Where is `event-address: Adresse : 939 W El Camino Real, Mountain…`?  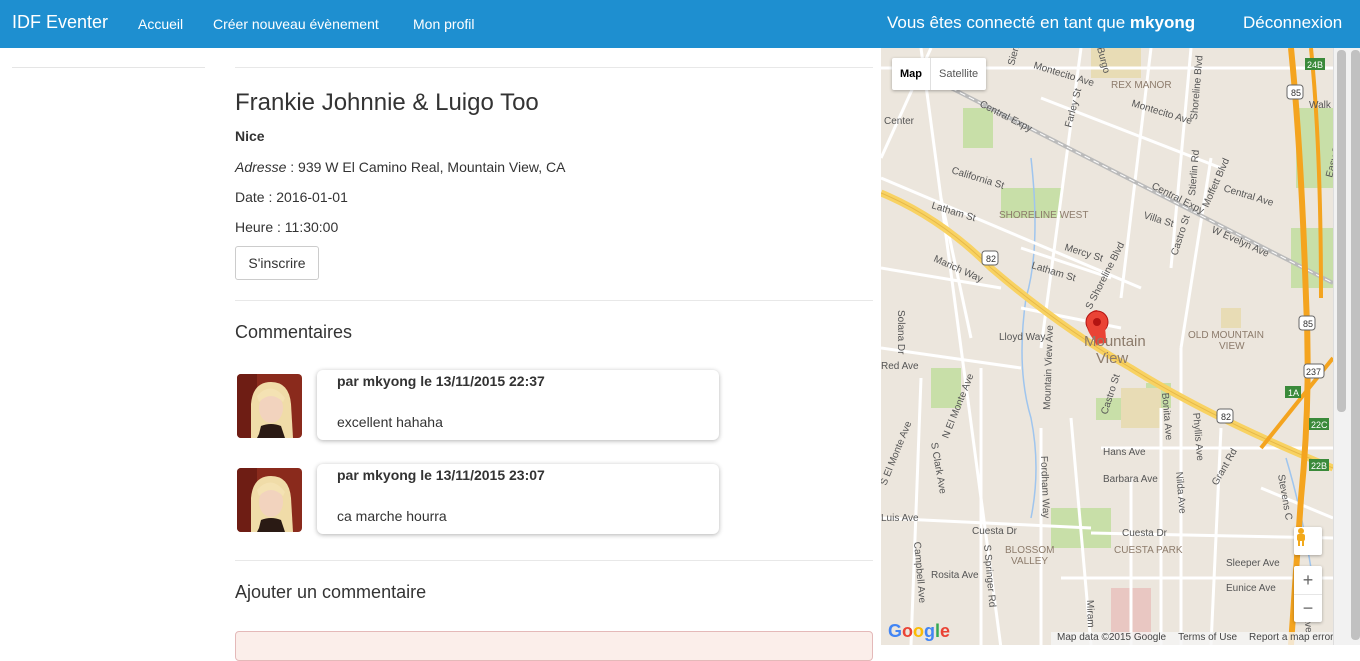 event-address: Adresse : 939 W El Camino Real, Mountain… is located at coordinates (400, 167).